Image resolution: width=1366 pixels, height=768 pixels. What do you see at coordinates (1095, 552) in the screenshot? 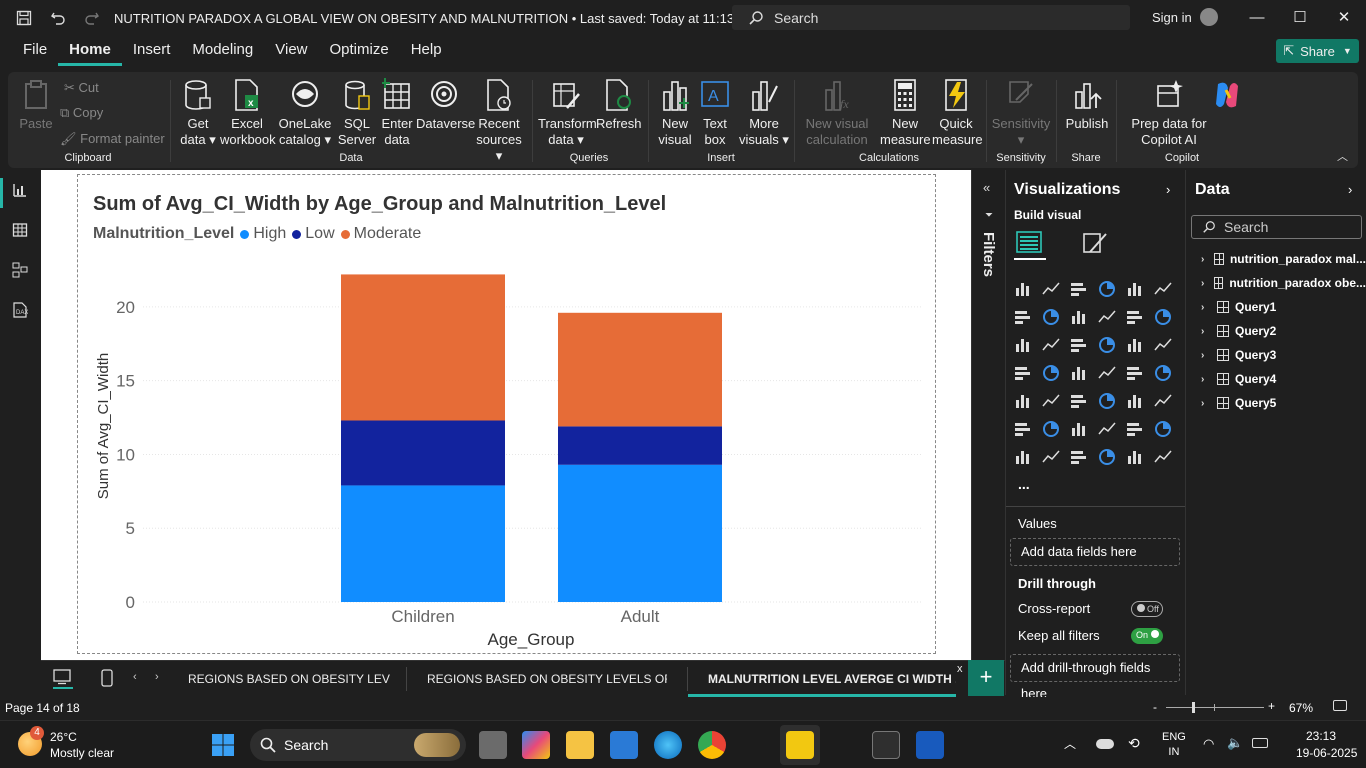
I see `values-drop-zone: Add data fields here` at bounding box center [1095, 552].